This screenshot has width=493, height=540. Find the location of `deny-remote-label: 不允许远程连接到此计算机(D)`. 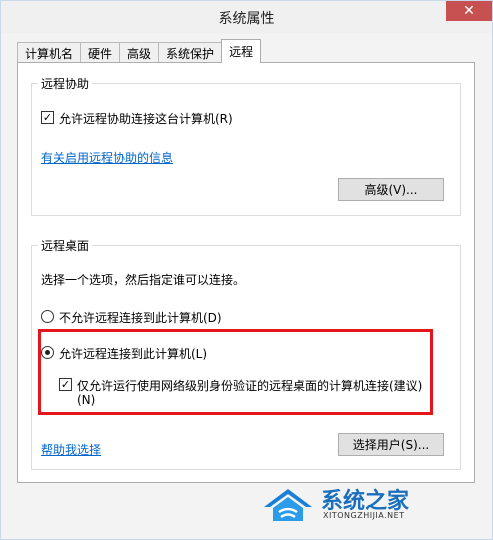

deny-remote-label: 不允许远程连接到此计算机(D) is located at coordinates (140, 318).